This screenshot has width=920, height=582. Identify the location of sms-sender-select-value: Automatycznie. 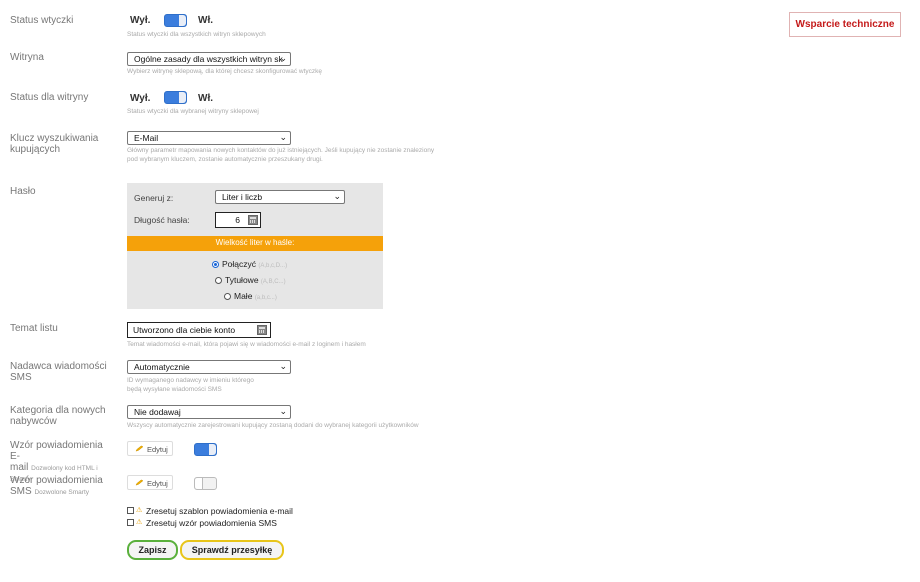
(162, 367).